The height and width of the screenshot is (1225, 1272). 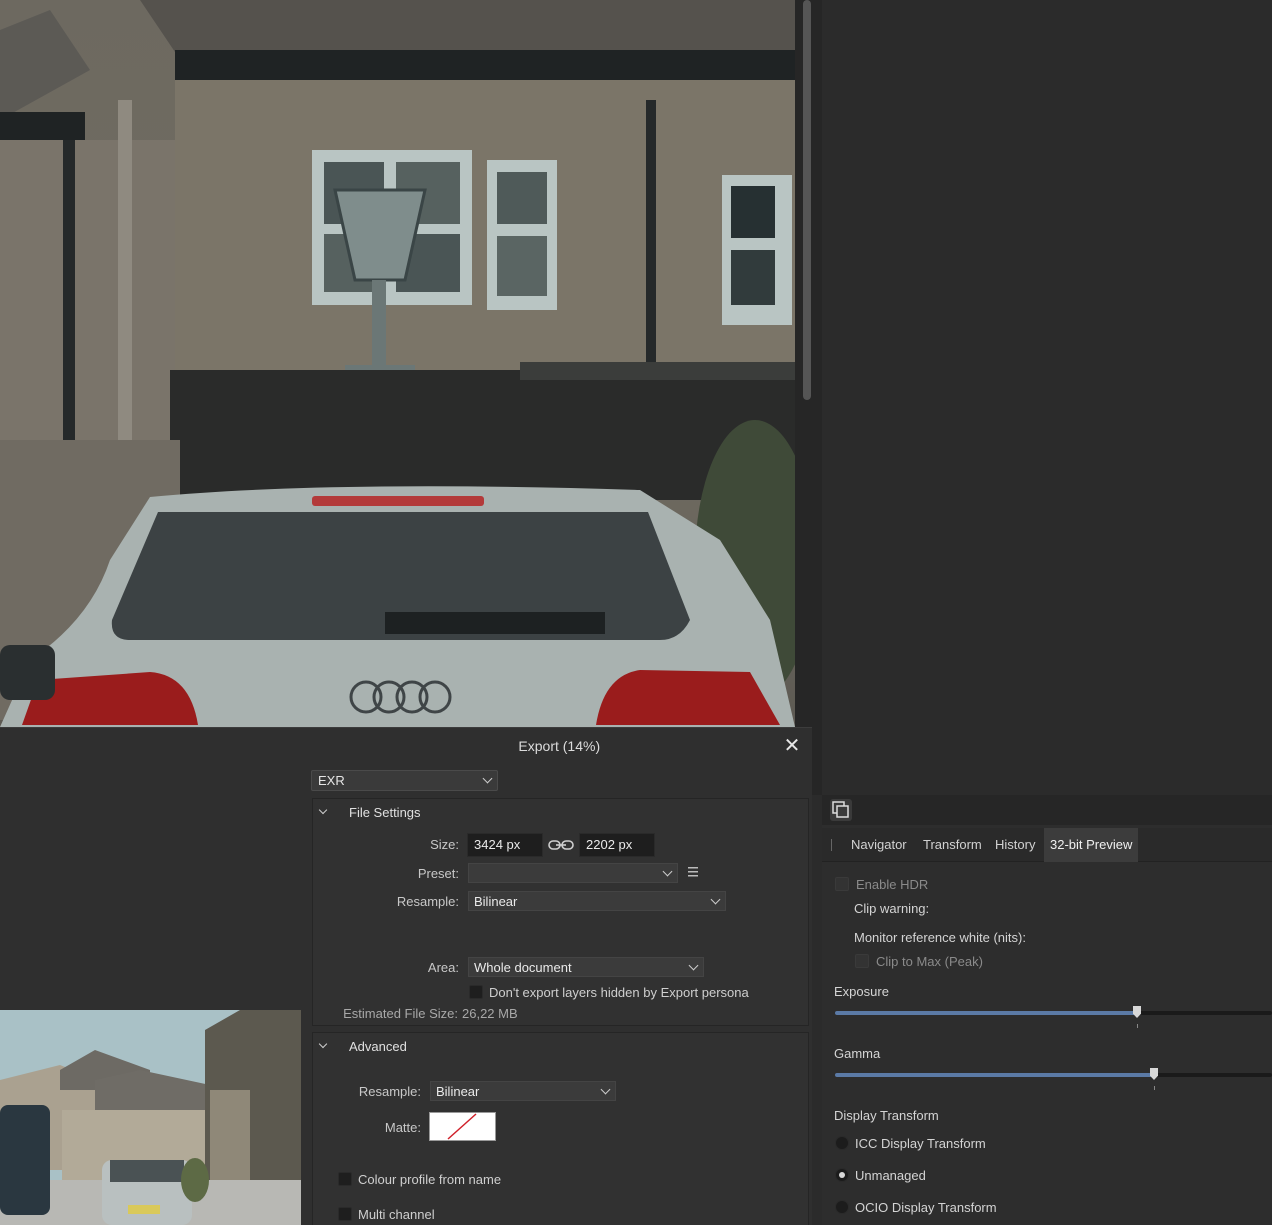 What do you see at coordinates (1015, 845) in the screenshot?
I see `tab-history: History` at bounding box center [1015, 845].